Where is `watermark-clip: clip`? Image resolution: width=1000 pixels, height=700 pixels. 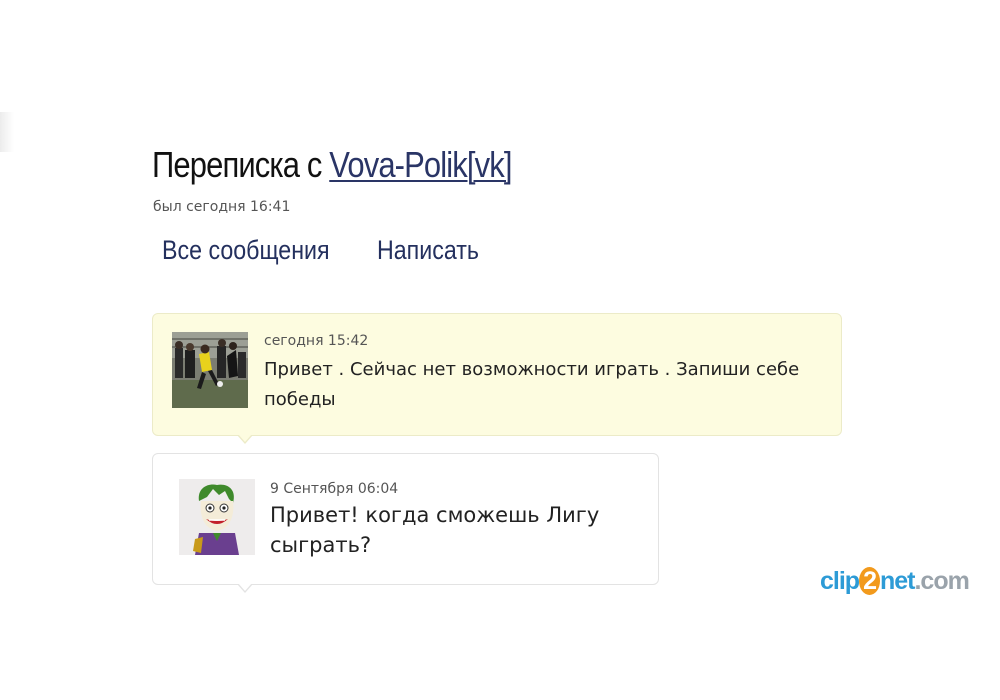 watermark-clip: clip is located at coordinates (840, 581).